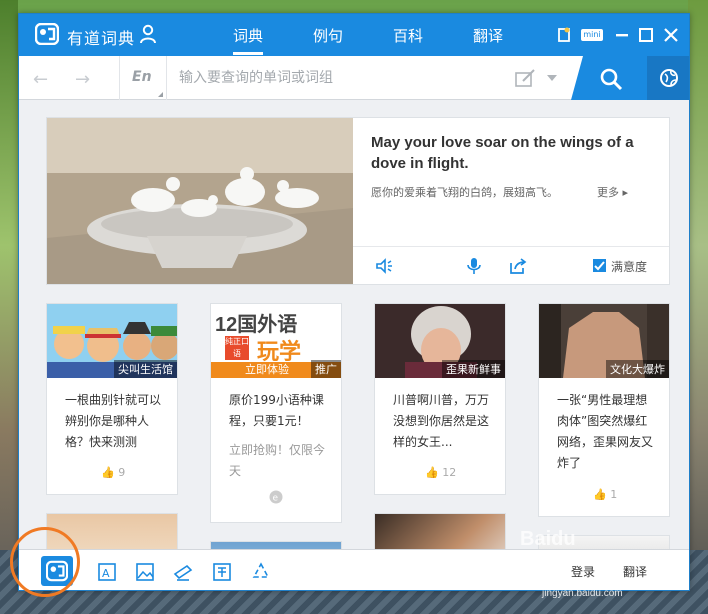  I want to click on maximize-icon, so click(646, 35).